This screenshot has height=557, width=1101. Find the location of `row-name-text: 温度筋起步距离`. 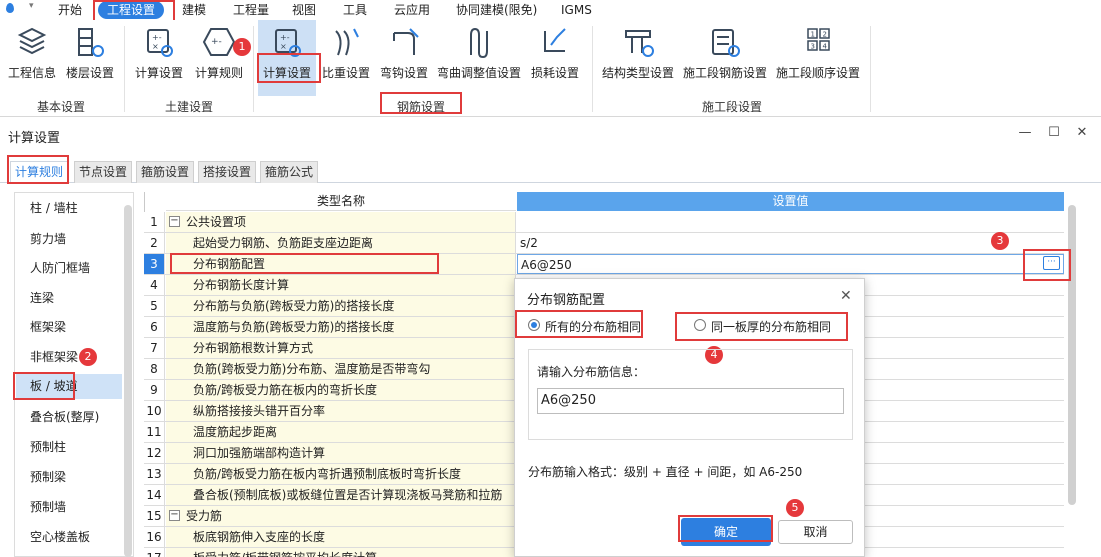

row-name-text: 温度筋起步距离 is located at coordinates (235, 432).